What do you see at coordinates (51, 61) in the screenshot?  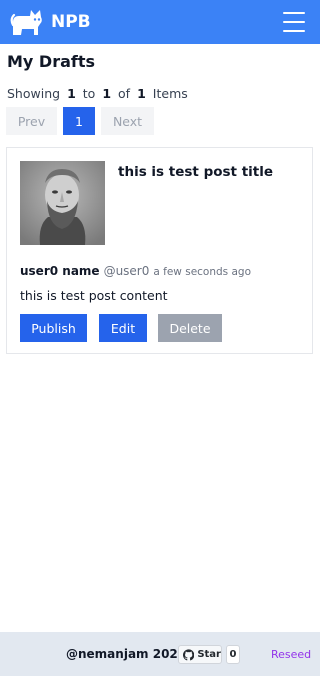 I see `page-title: My Drafts` at bounding box center [51, 61].